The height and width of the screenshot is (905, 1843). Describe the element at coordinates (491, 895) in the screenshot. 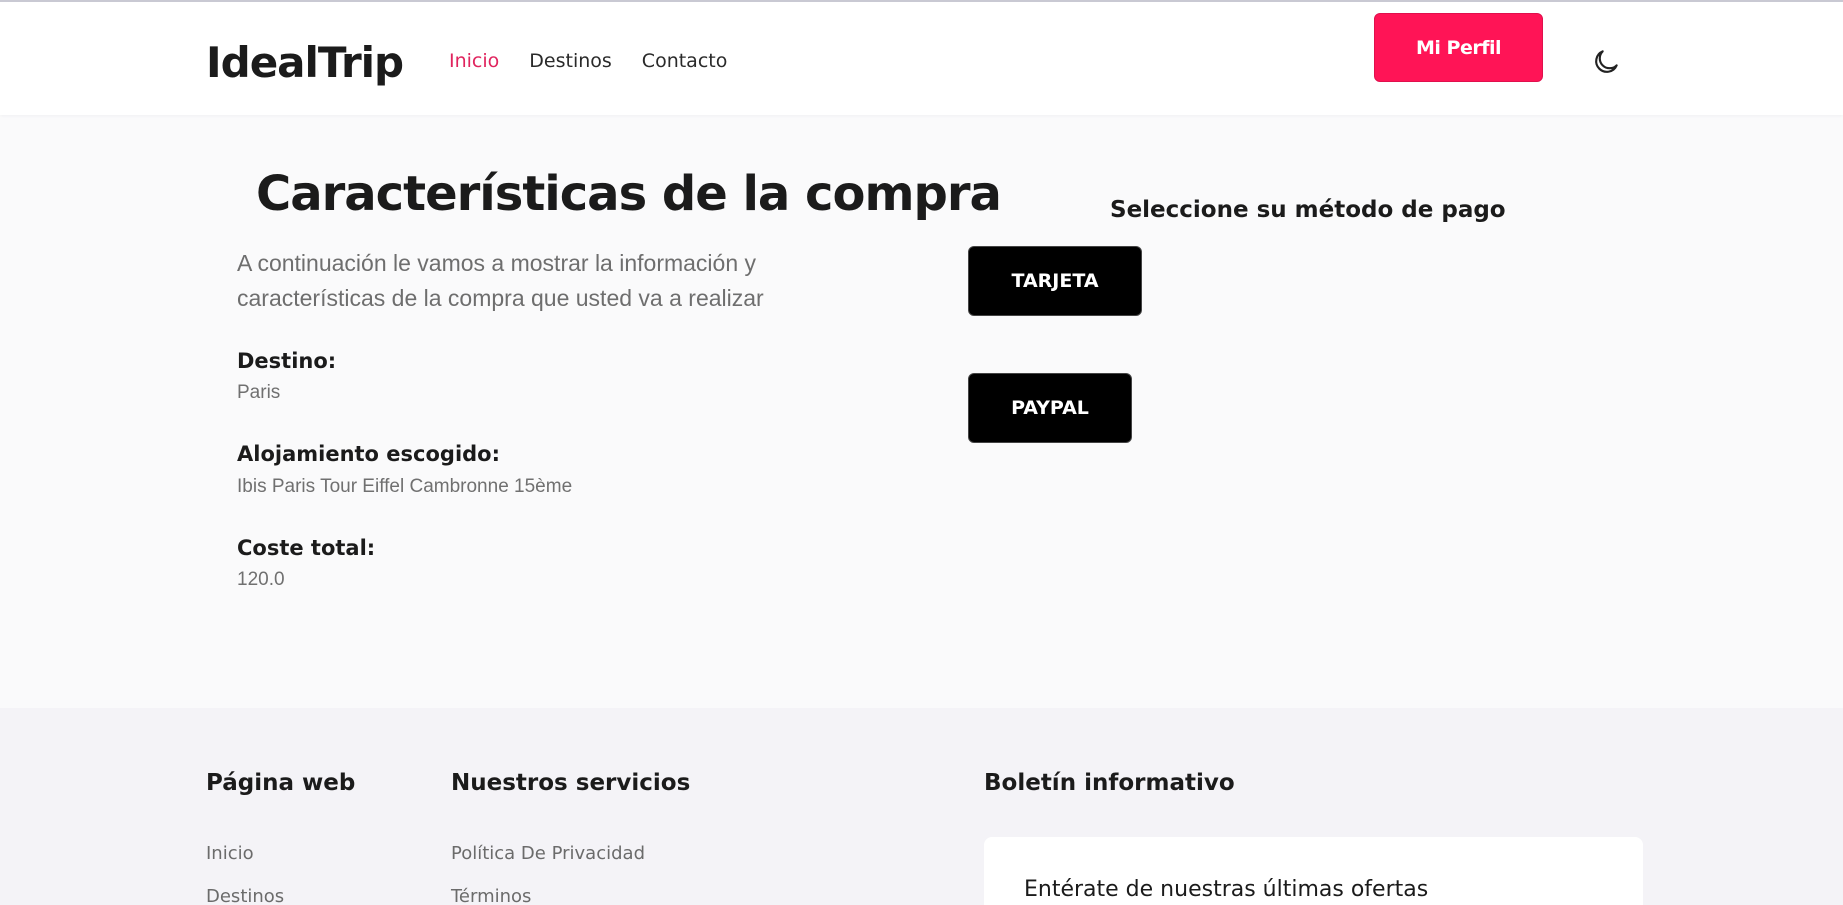

I see `footer-link-terms: Términos` at that location.